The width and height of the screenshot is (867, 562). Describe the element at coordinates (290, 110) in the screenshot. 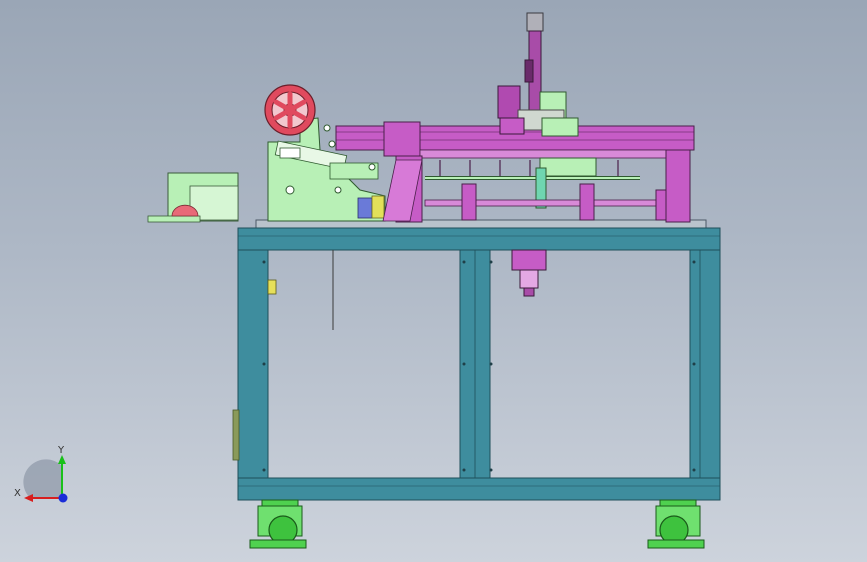

I see `tape-reel-wheel` at that location.